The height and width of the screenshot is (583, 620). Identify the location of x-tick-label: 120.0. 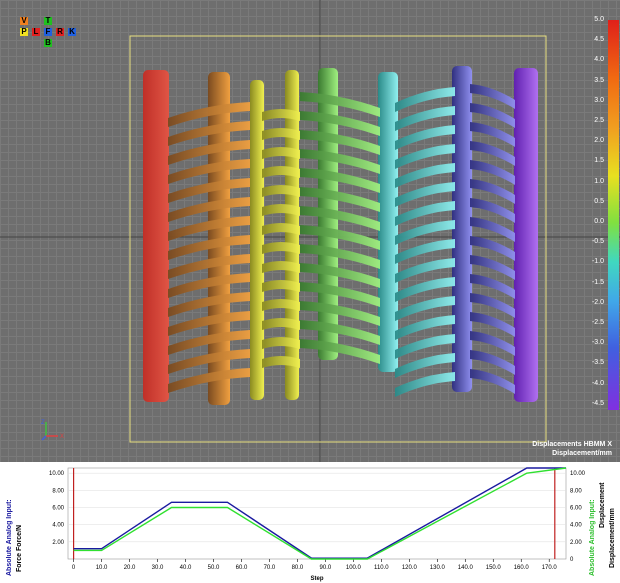
(410, 568).